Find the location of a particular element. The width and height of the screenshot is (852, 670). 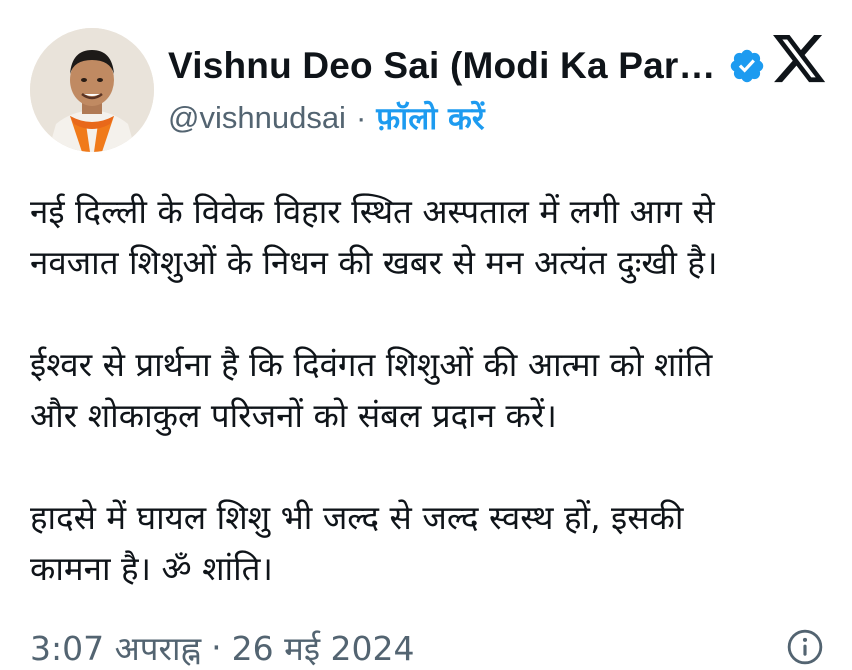

x-logo-icon is located at coordinates (799, 61).